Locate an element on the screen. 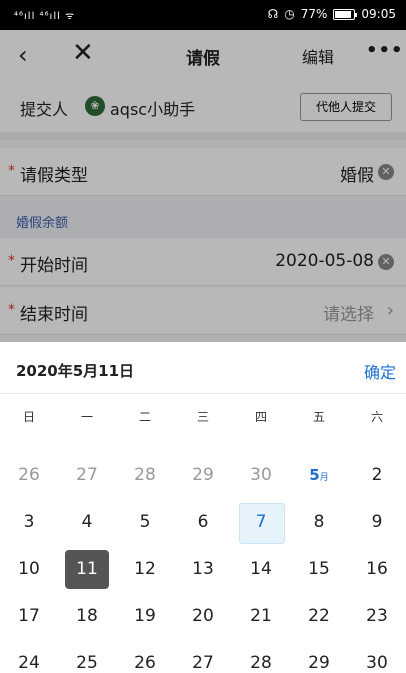 The image size is (406, 673). day-cell: 22 is located at coordinates (319, 616).